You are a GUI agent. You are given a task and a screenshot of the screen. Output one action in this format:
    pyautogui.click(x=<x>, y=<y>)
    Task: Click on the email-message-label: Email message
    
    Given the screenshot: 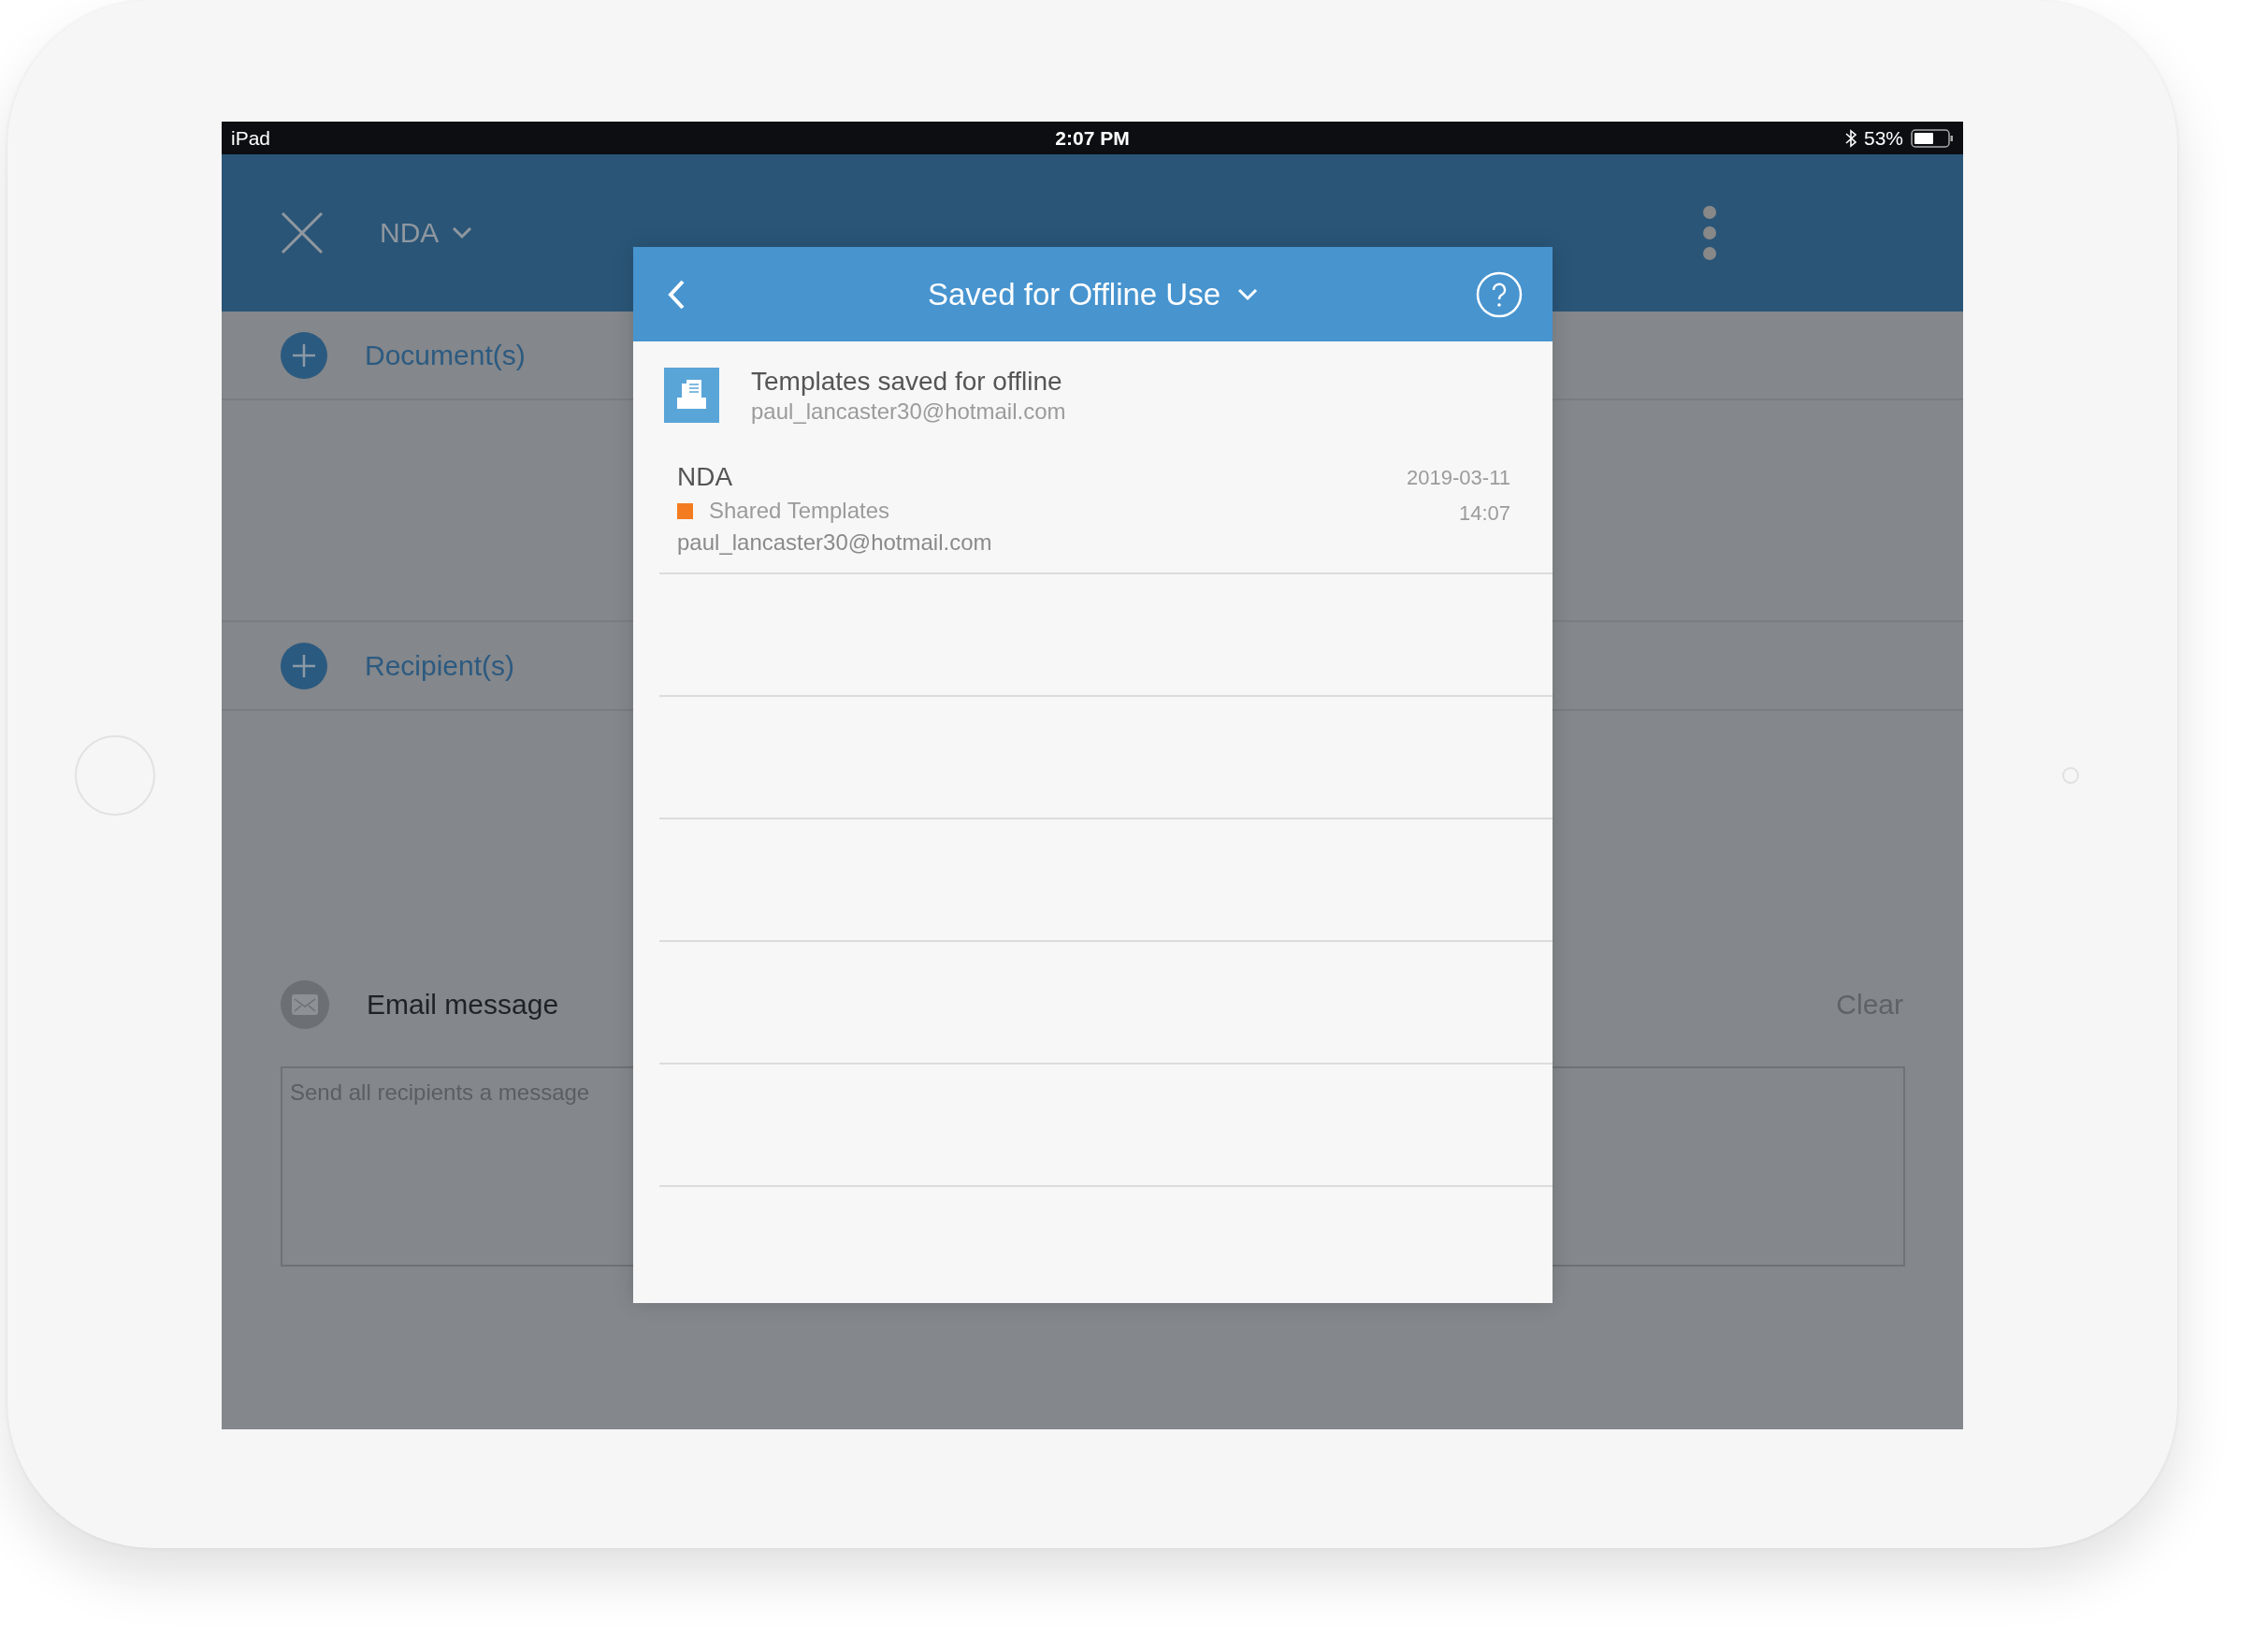 What is the action you would take?
    pyautogui.click(x=463, y=1005)
    